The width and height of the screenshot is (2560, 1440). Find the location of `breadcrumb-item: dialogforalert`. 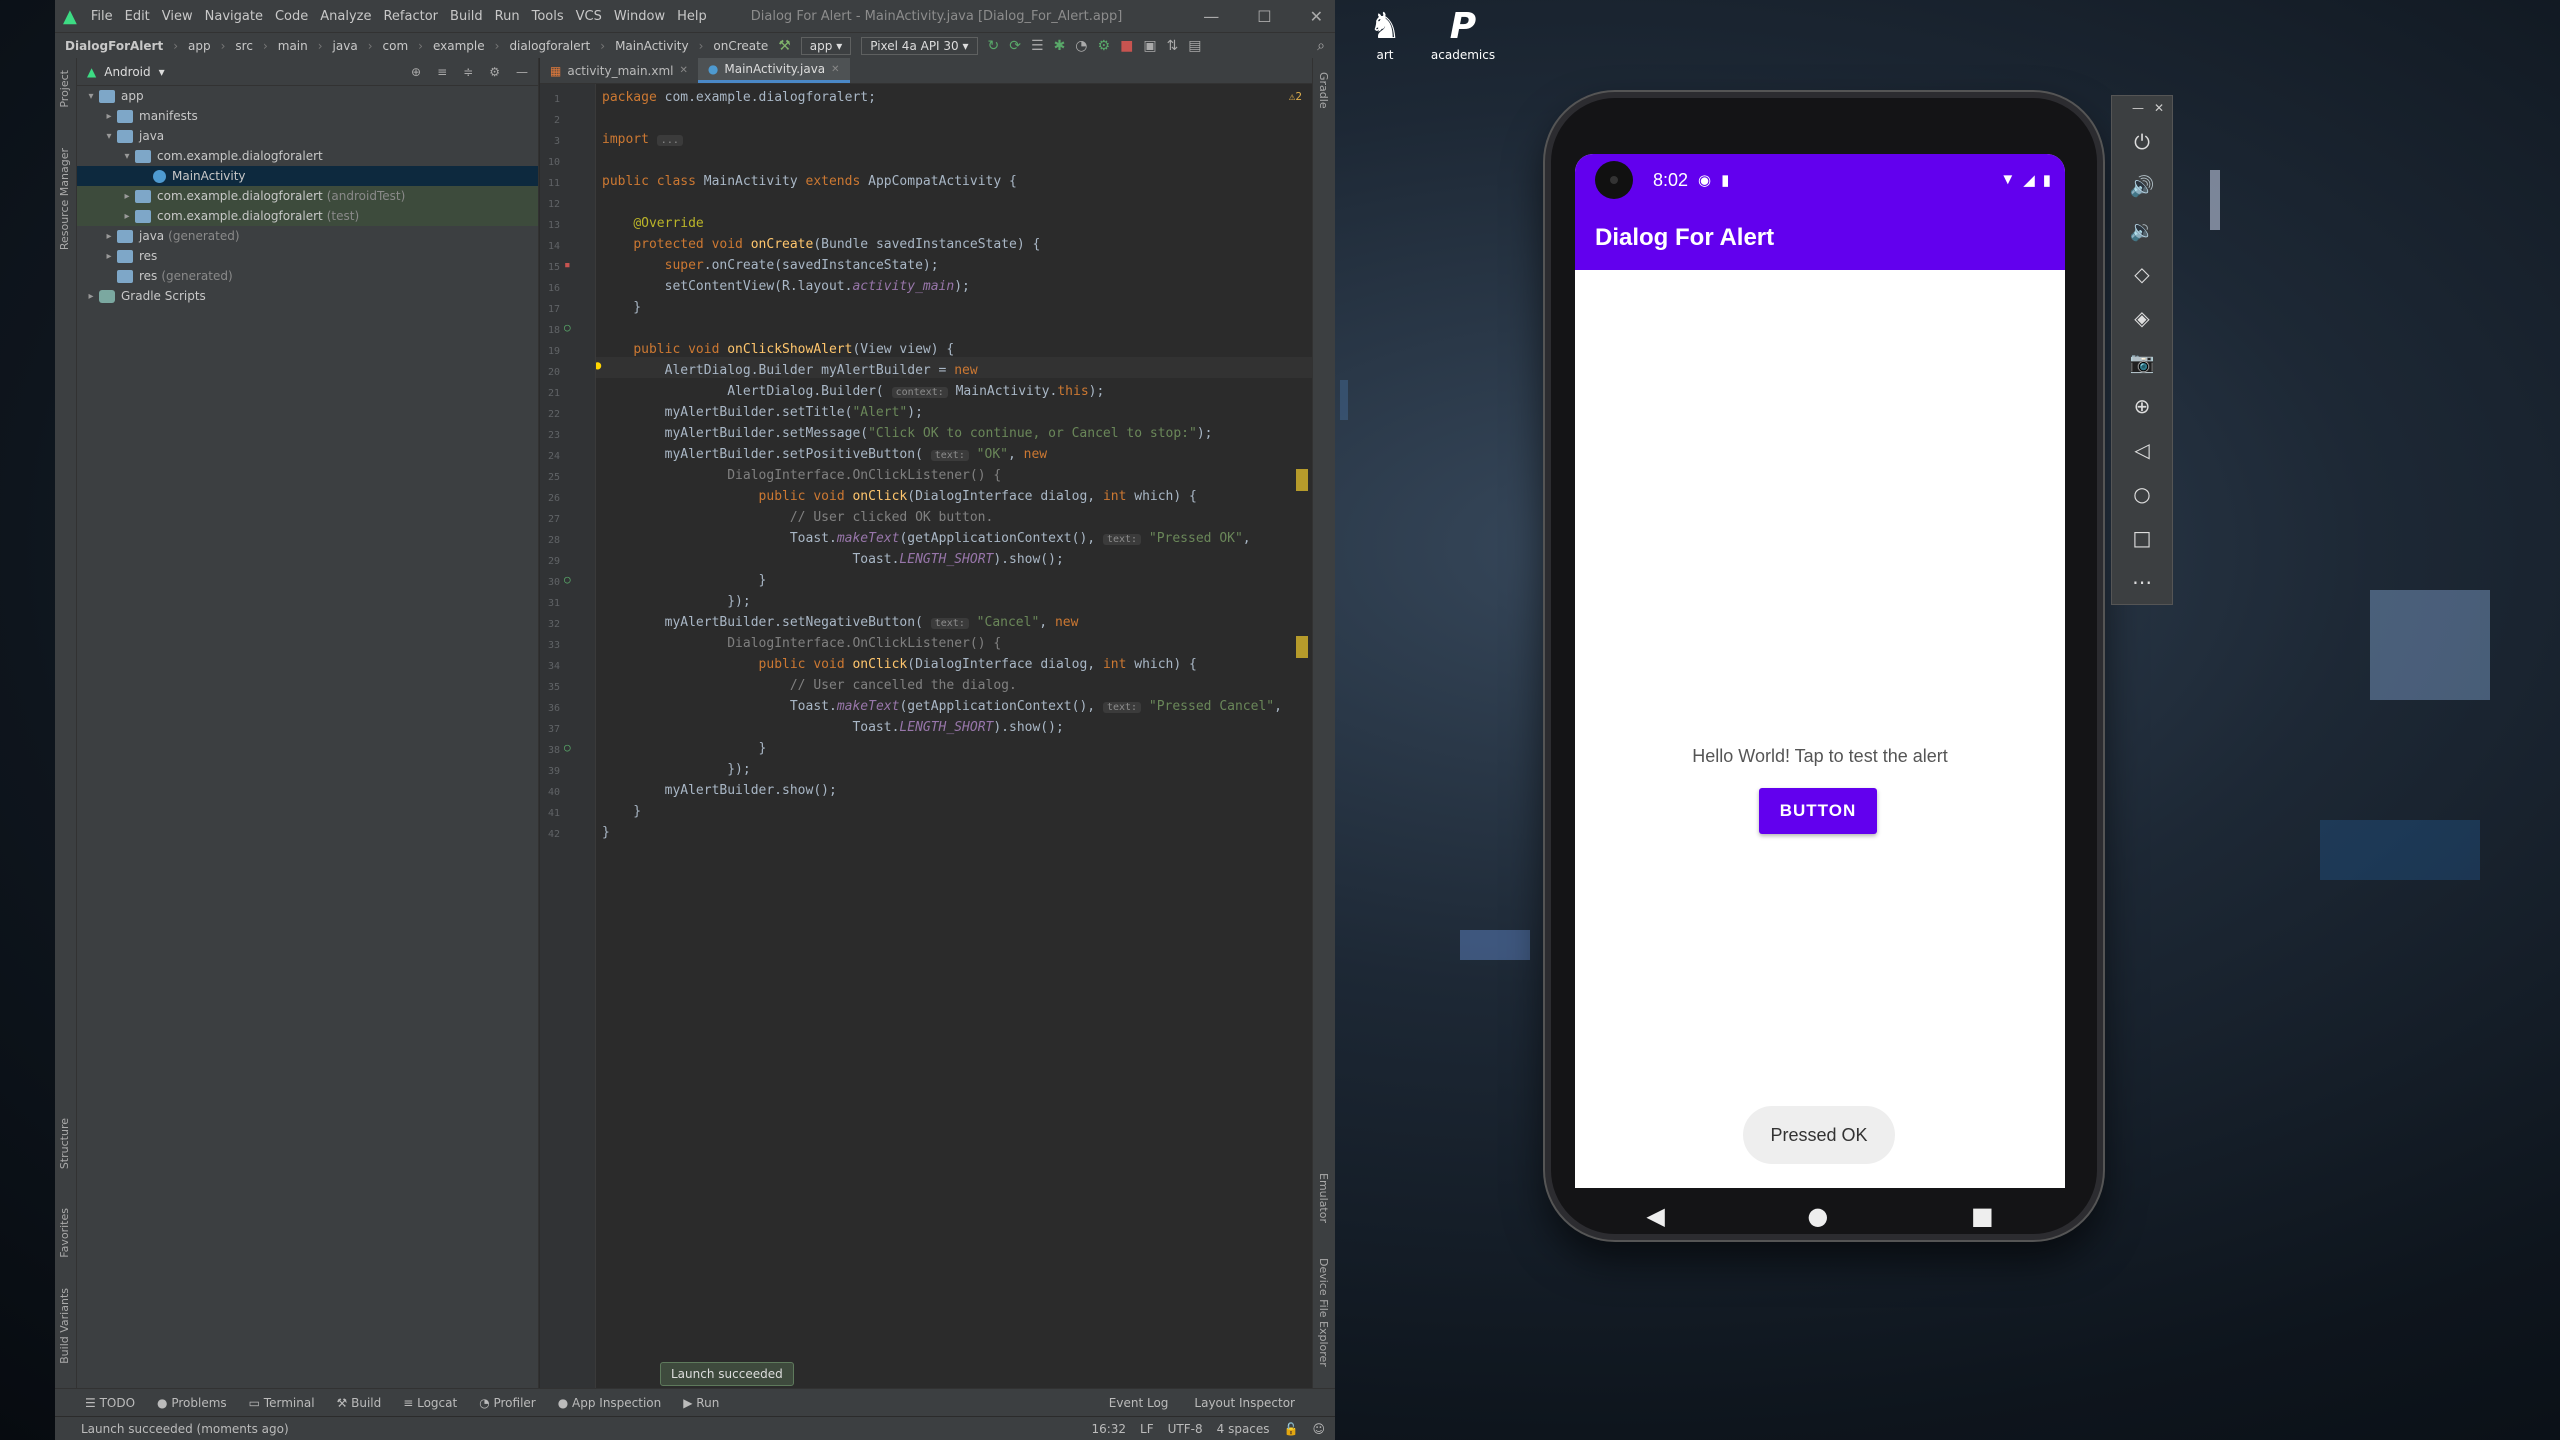

breadcrumb-item: dialogforalert is located at coordinates (549, 46).